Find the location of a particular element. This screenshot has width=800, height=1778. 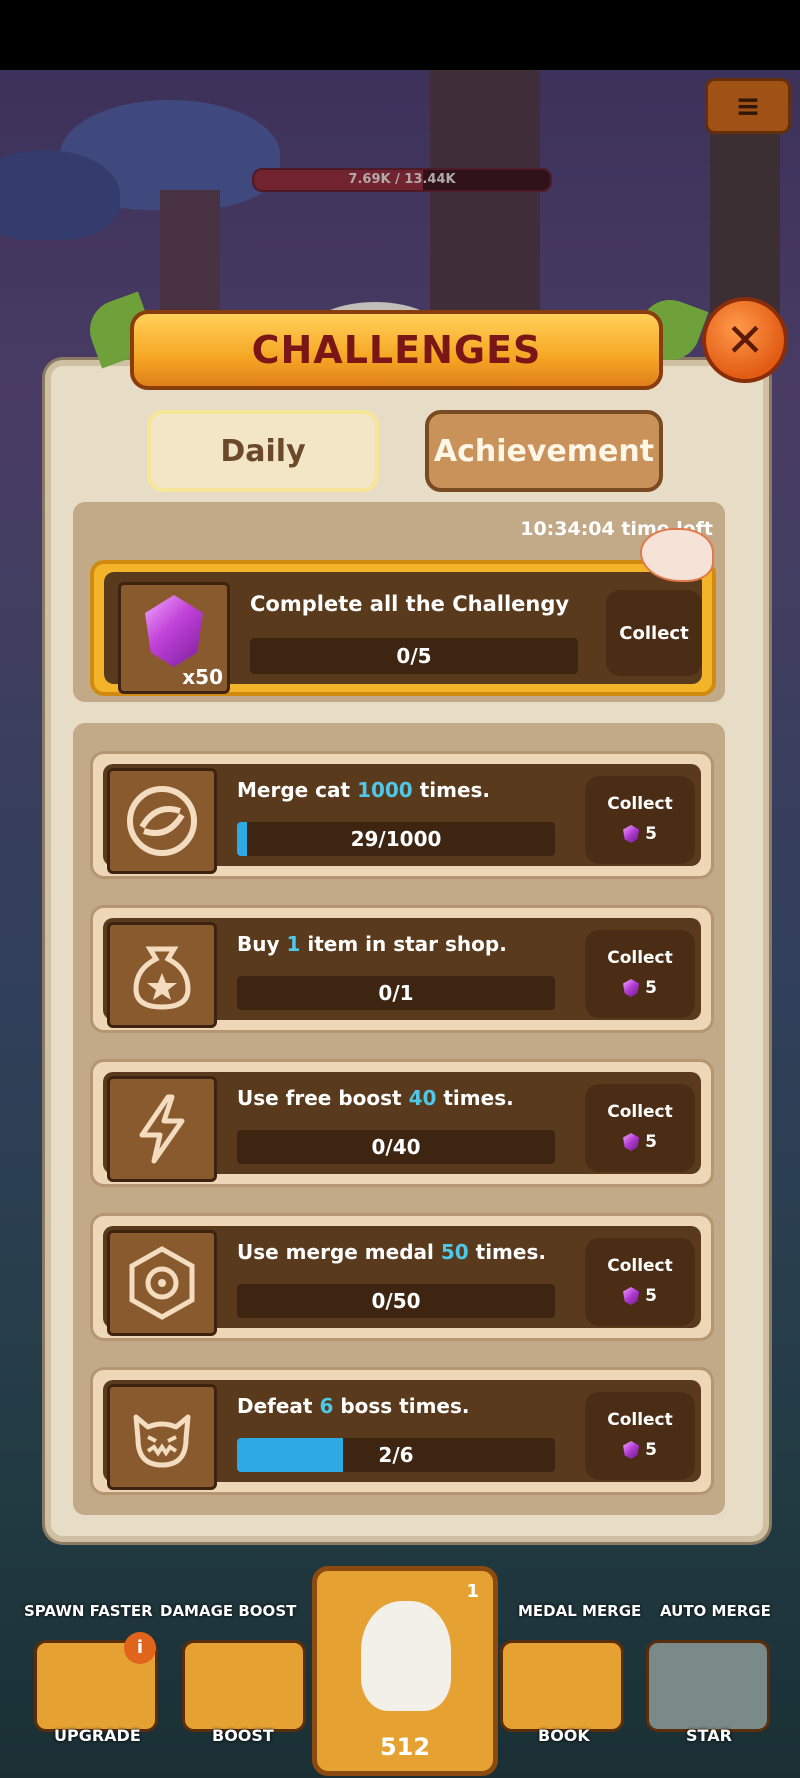

task-progress-bar: 2/6 is located at coordinates (396, 1455).